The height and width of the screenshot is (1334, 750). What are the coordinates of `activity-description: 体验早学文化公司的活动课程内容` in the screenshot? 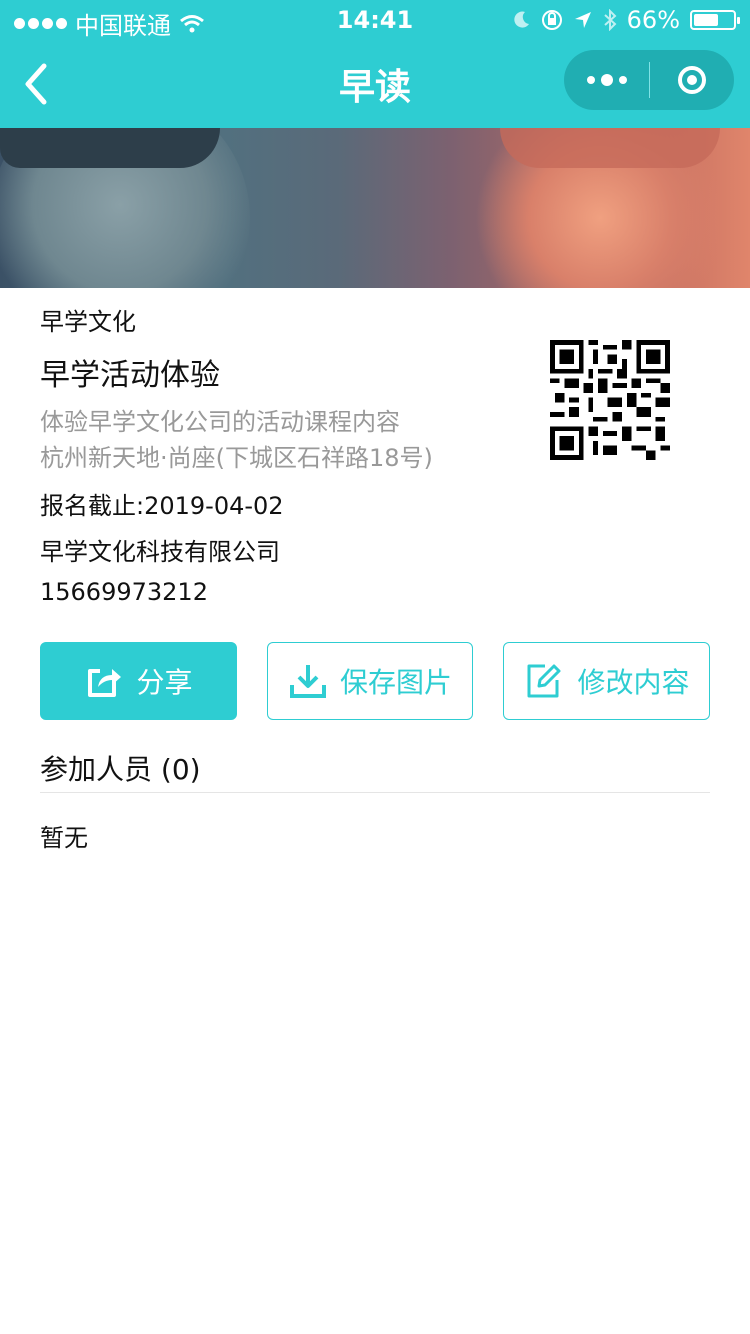 It's located at (220, 422).